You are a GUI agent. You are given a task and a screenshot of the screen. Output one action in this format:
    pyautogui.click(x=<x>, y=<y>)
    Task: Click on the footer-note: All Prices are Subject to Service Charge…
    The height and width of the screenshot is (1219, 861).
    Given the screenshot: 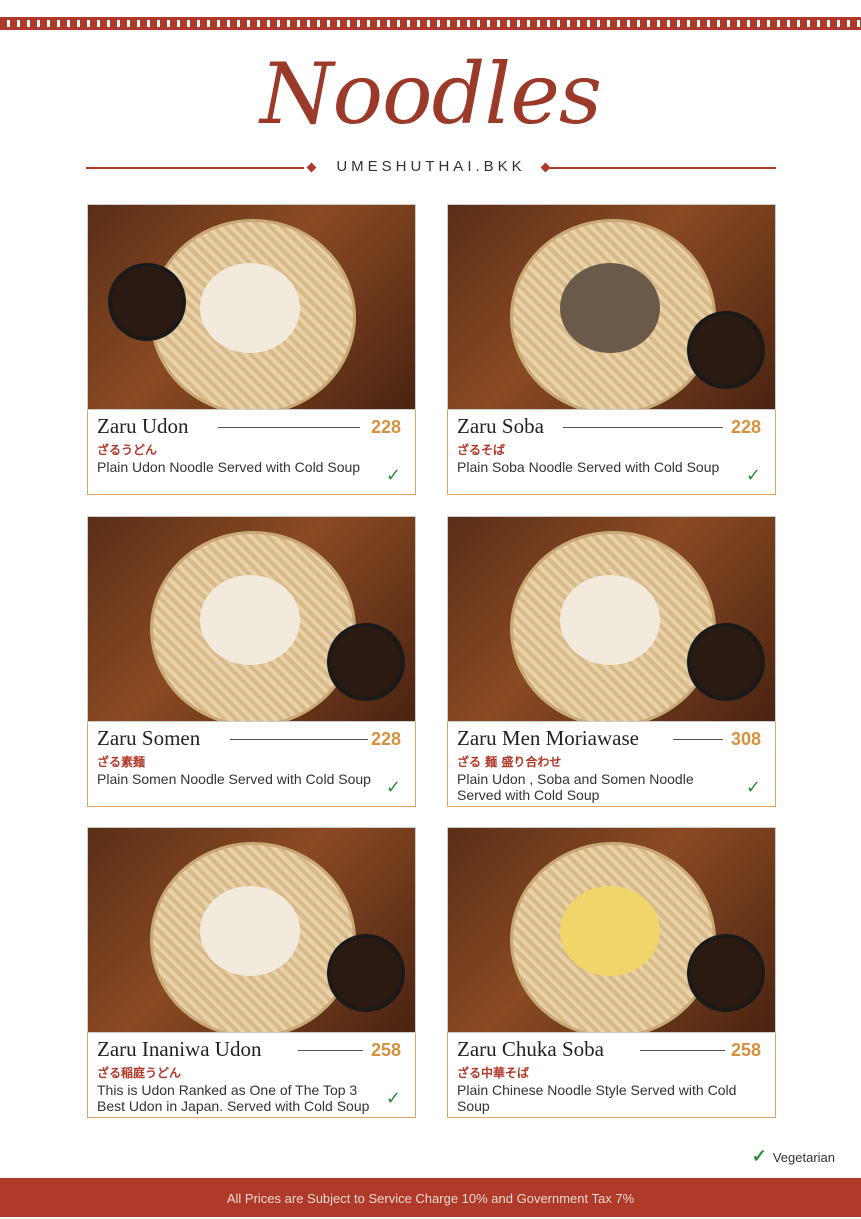 What is the action you would take?
    pyautogui.click(x=430, y=1197)
    